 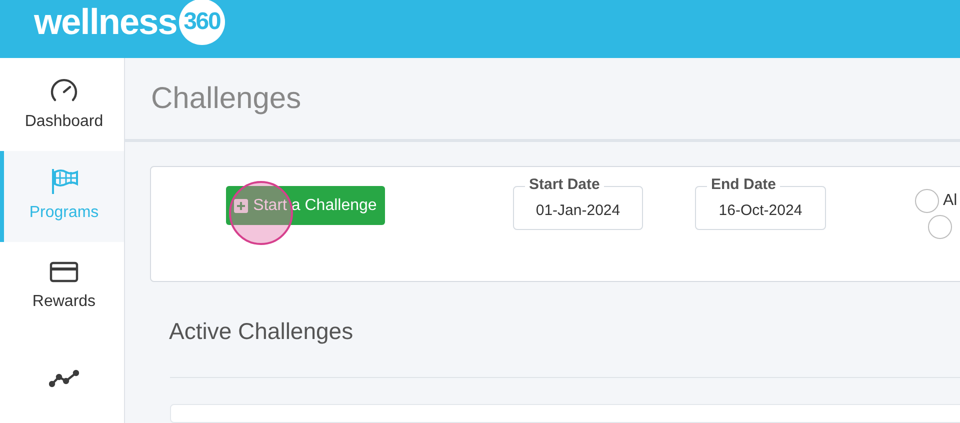 What do you see at coordinates (64, 272) in the screenshot?
I see `credit-card-icon` at bounding box center [64, 272].